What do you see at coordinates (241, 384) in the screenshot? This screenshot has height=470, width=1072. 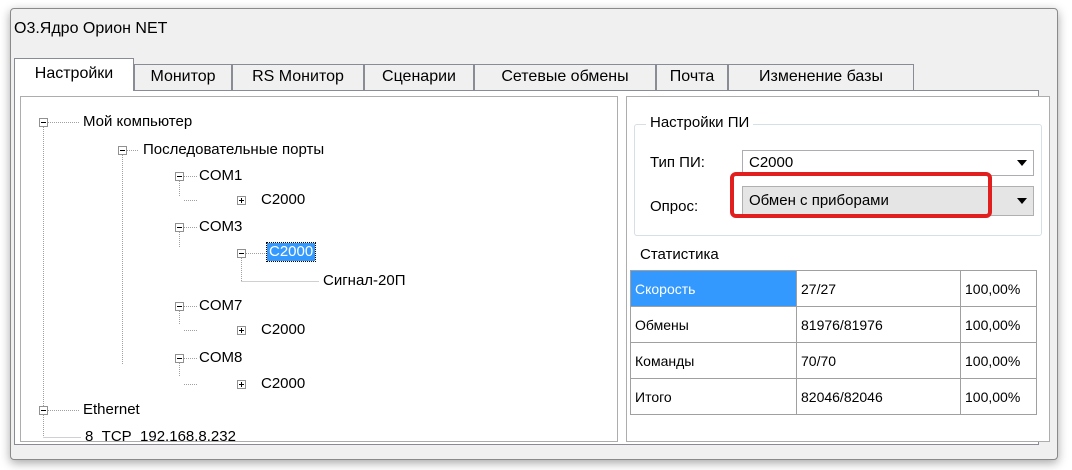 I see `expand-com8-device-icon` at bounding box center [241, 384].